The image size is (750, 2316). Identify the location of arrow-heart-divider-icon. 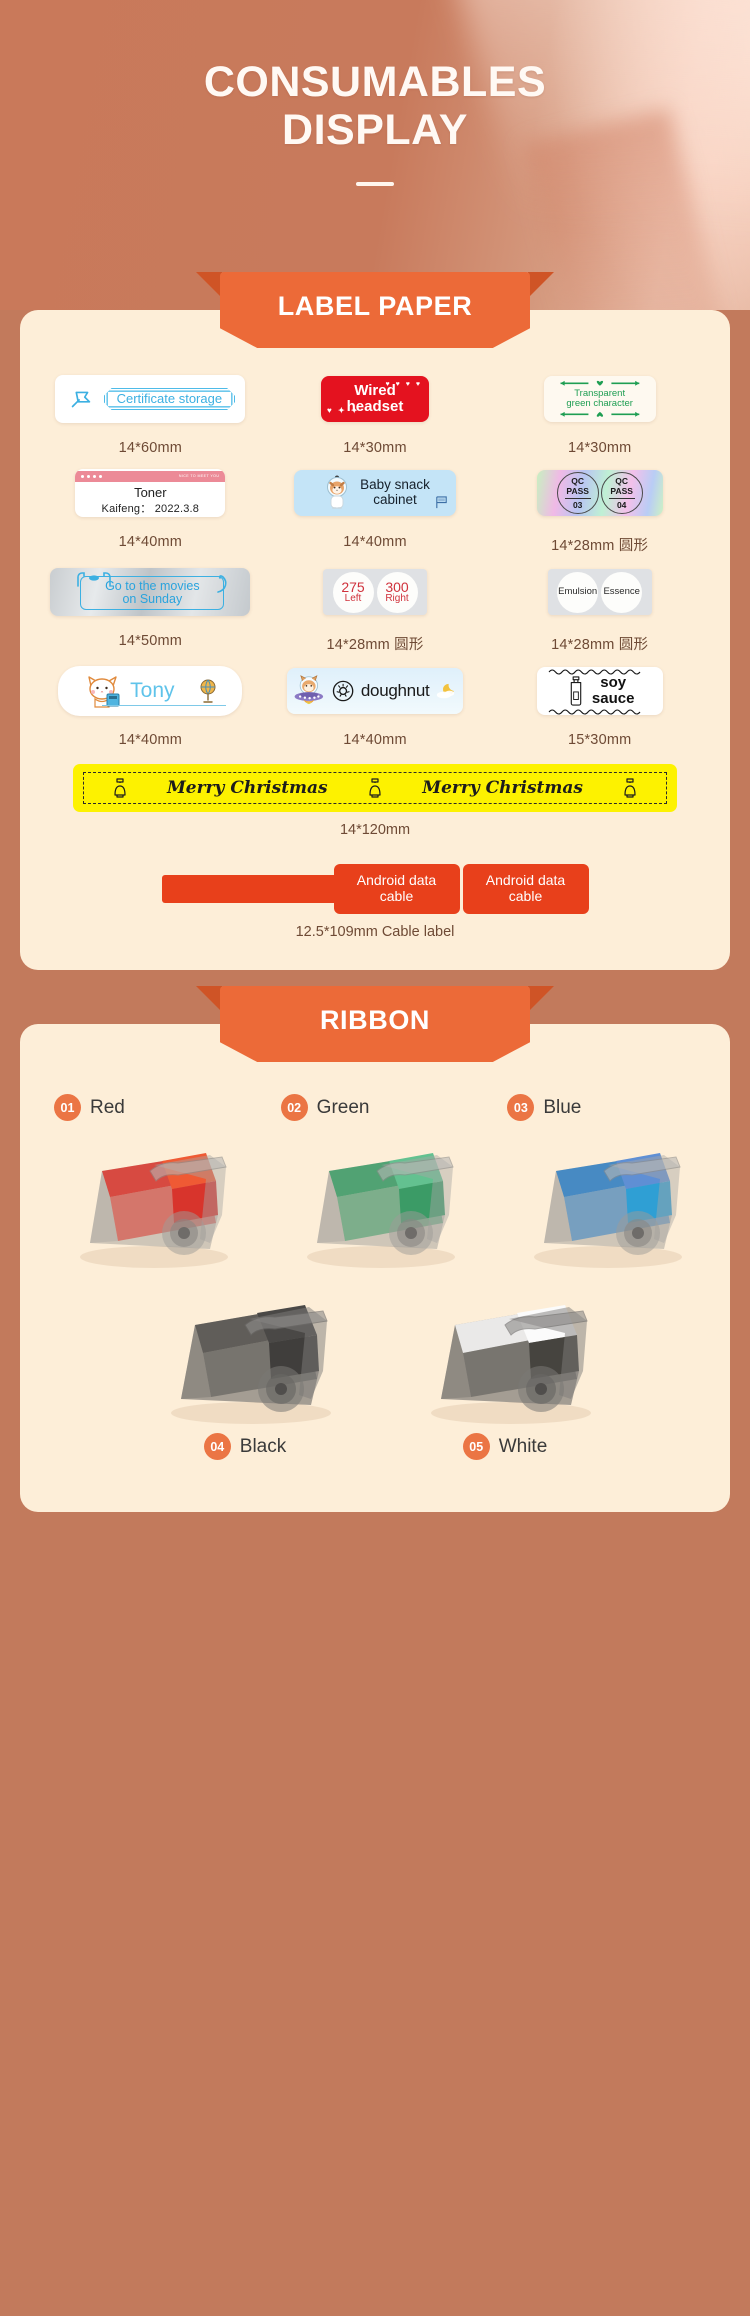
(600, 383).